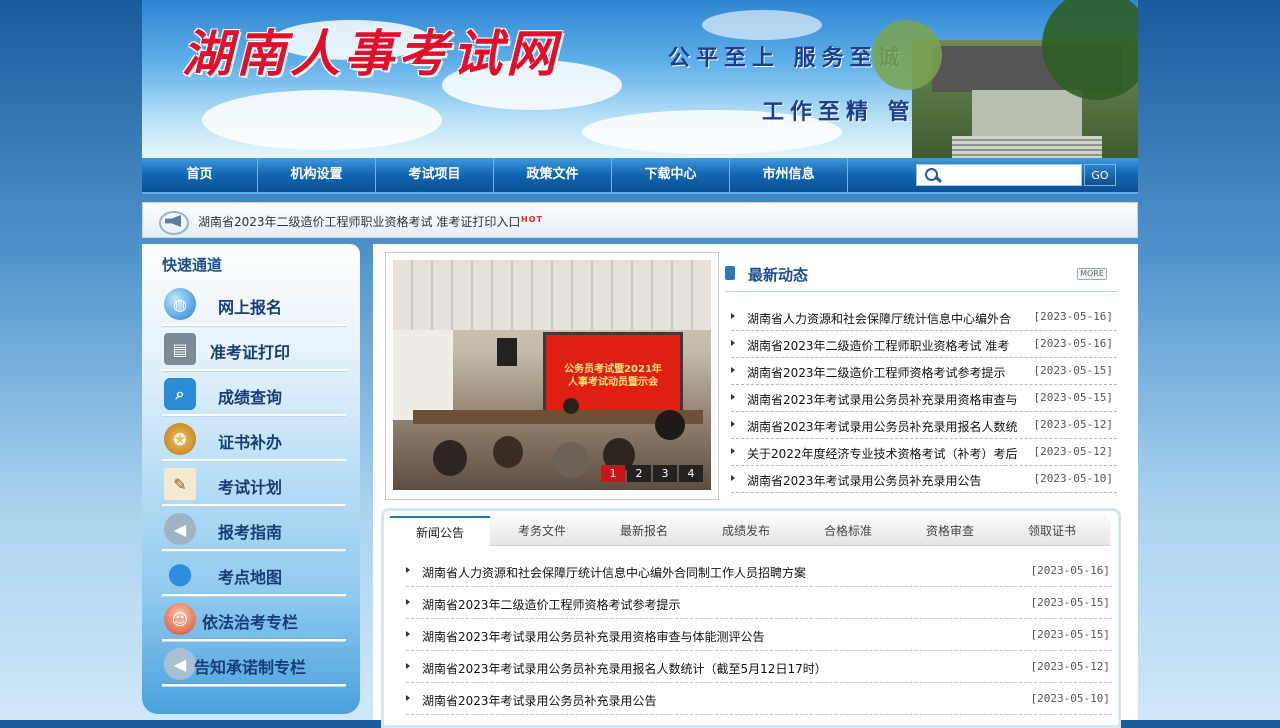 This screenshot has height=728, width=1280. I want to click on latest-news-header: 最新动态 MORE, so click(921, 277).